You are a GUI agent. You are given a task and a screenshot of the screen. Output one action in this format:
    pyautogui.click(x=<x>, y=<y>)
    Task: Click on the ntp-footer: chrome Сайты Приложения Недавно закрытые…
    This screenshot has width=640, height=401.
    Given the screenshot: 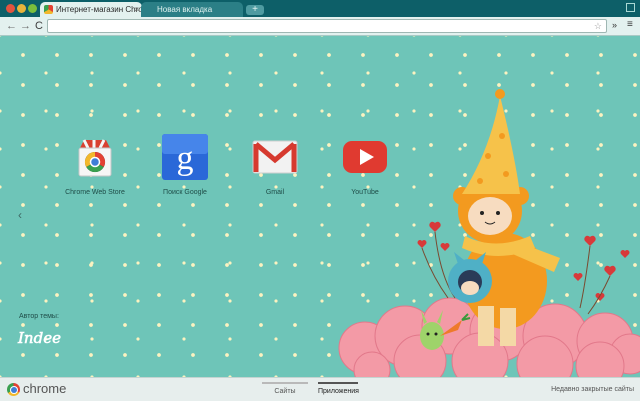 What is the action you would take?
    pyautogui.click(x=320, y=389)
    